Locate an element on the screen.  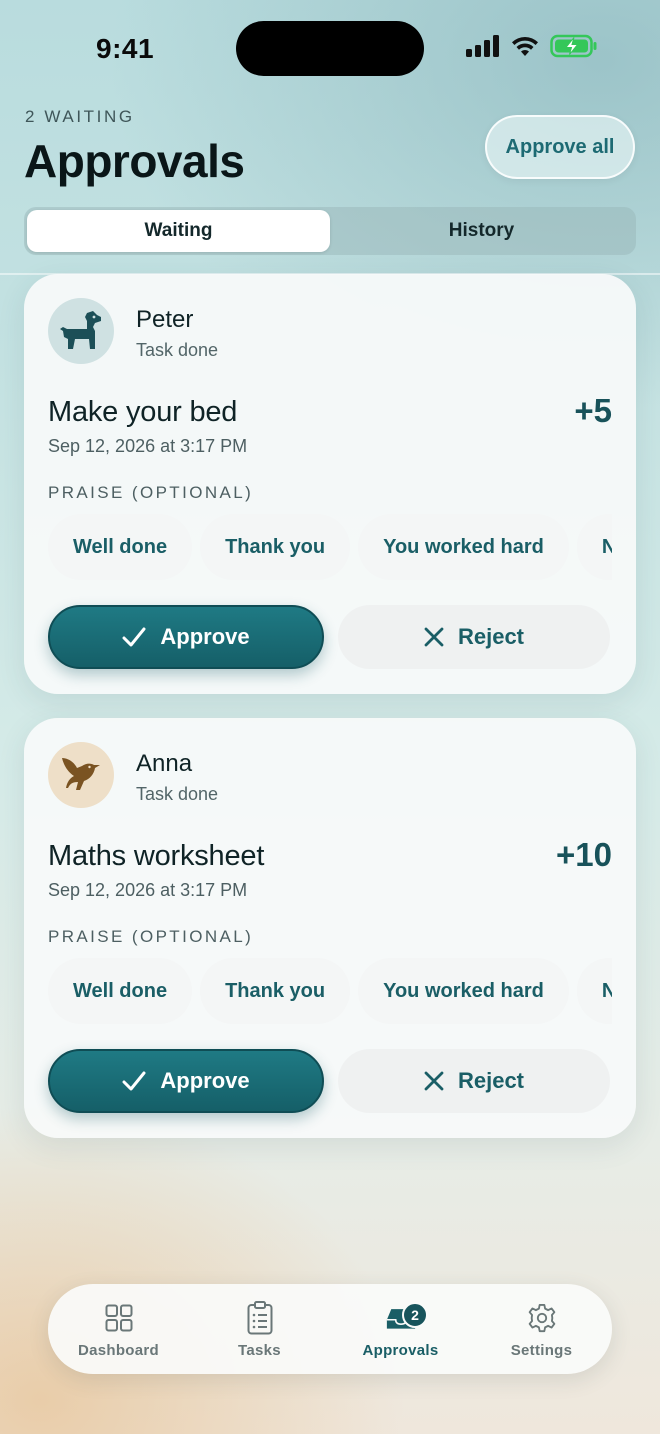
tab-bar: Dashboard Tasks 2 Approvals Settings is located at coordinates (330, 1329).